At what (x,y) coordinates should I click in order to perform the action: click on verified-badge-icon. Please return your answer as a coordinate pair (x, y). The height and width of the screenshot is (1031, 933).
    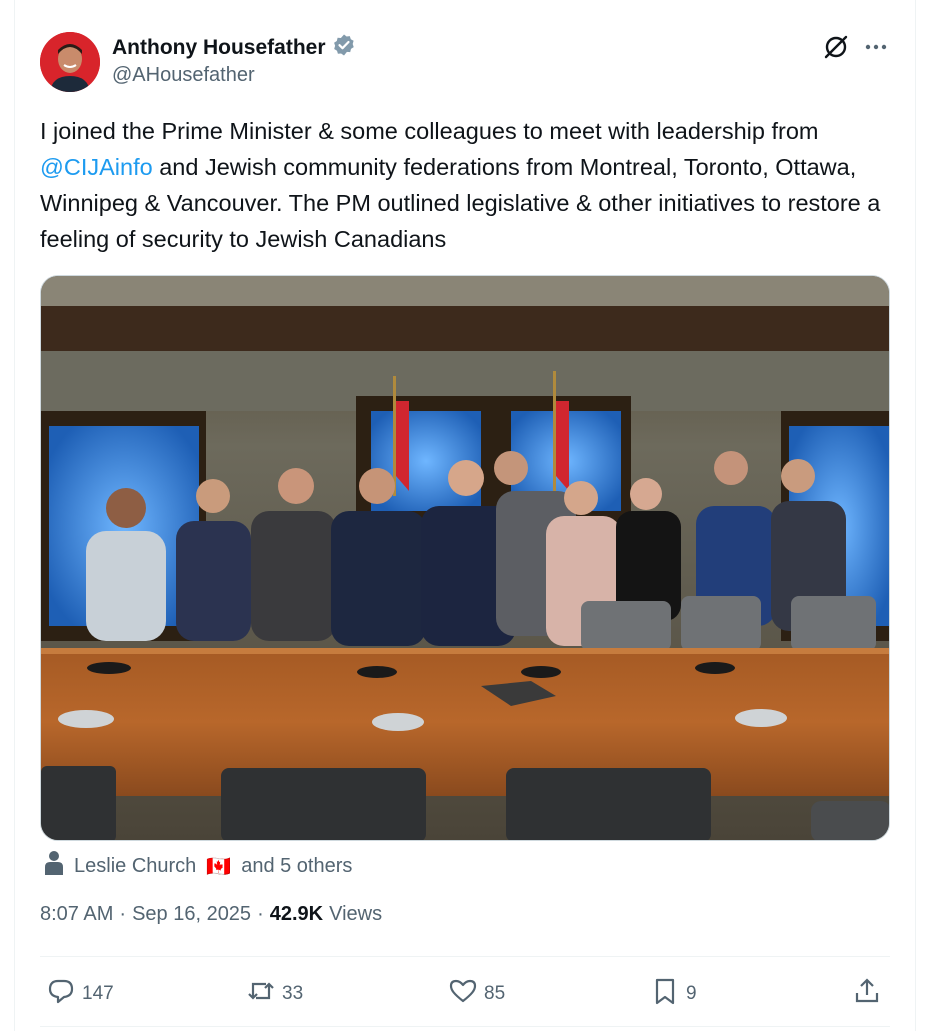
    Looking at the image, I should click on (344, 47).